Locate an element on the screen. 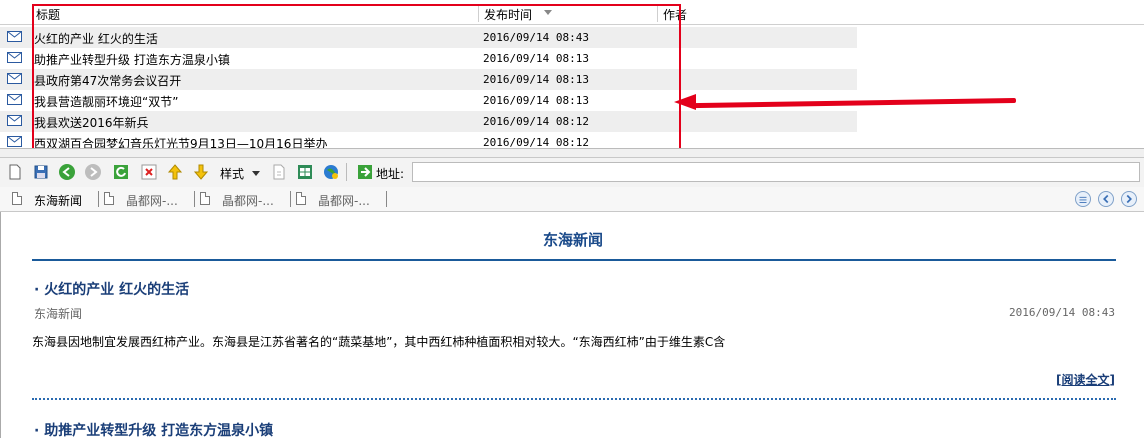  address-input is located at coordinates (776, 172).